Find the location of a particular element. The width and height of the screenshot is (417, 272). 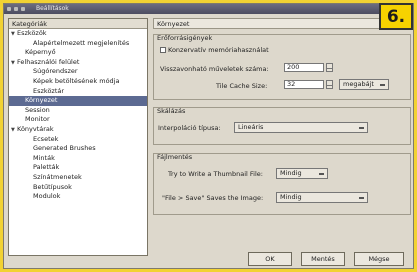

conserve-memory-row: Konzervatív memóriahasználat is located at coordinates (214, 50).